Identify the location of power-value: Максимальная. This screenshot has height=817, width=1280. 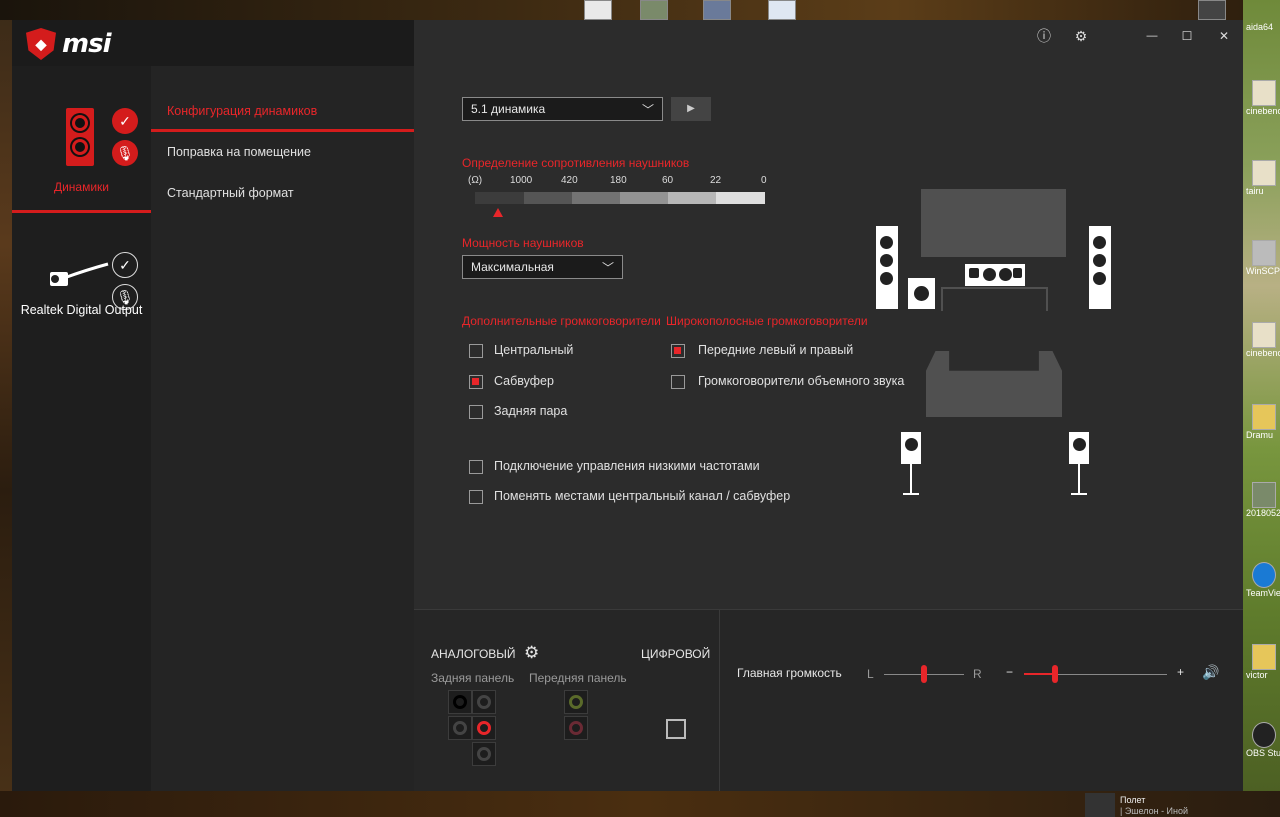
(512, 267).